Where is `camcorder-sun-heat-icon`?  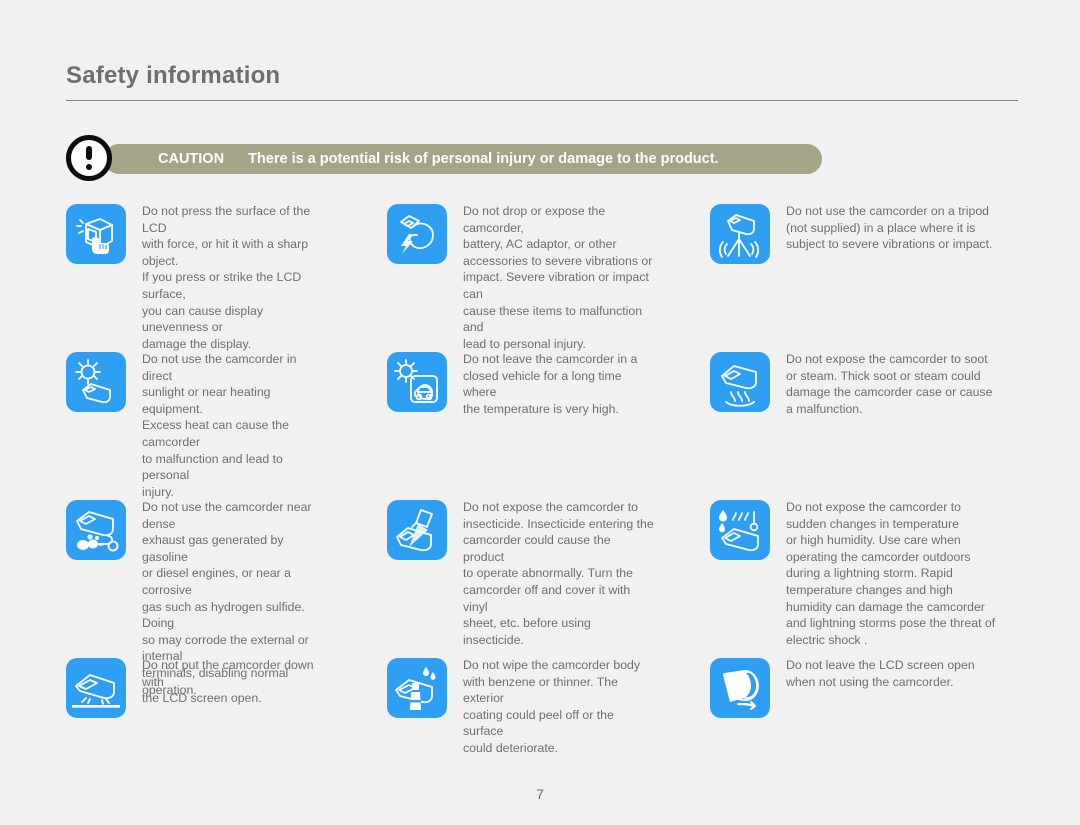
camcorder-sun-heat-icon is located at coordinates (96, 382).